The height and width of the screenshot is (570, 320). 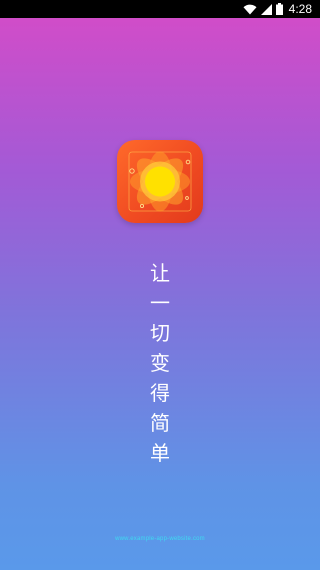 I want to click on battery-icon, so click(x=279, y=9).